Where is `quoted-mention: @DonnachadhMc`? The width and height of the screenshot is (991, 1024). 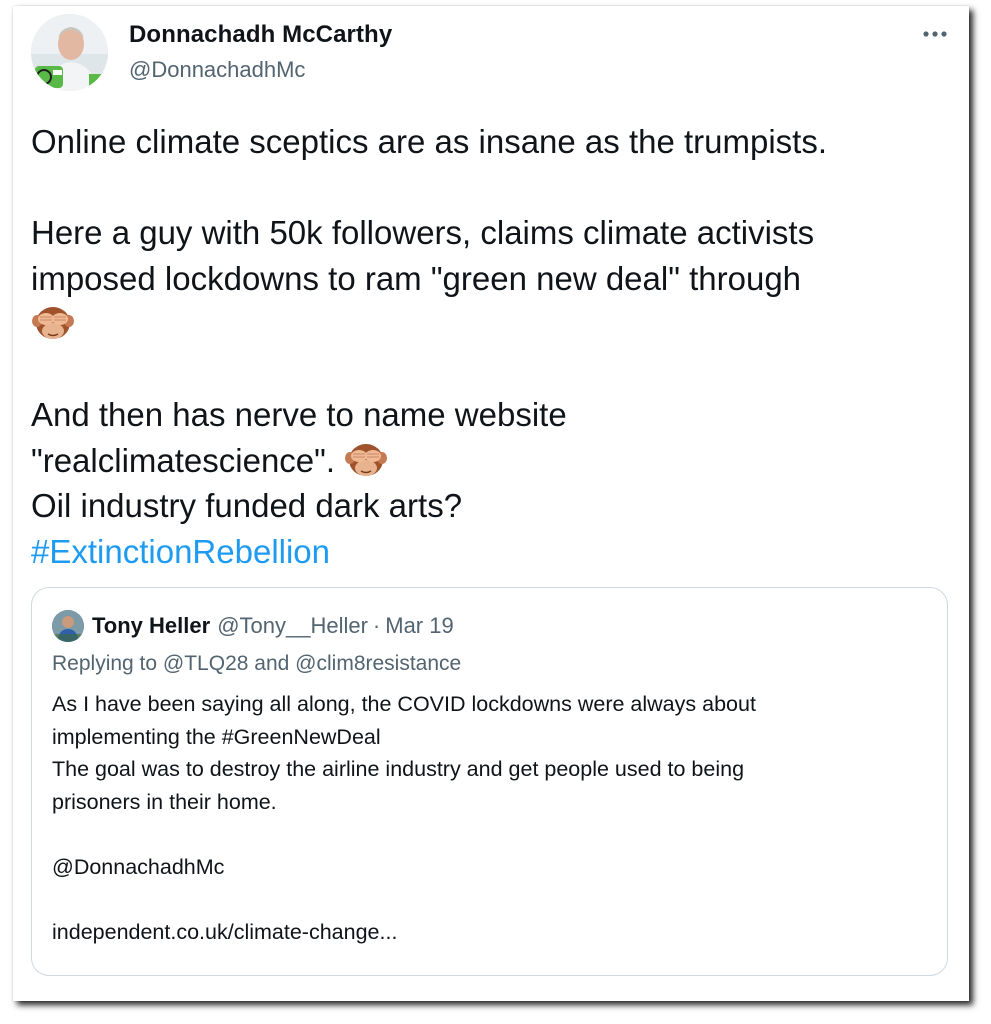 quoted-mention: @DonnachadhMc is located at coordinates (138, 866).